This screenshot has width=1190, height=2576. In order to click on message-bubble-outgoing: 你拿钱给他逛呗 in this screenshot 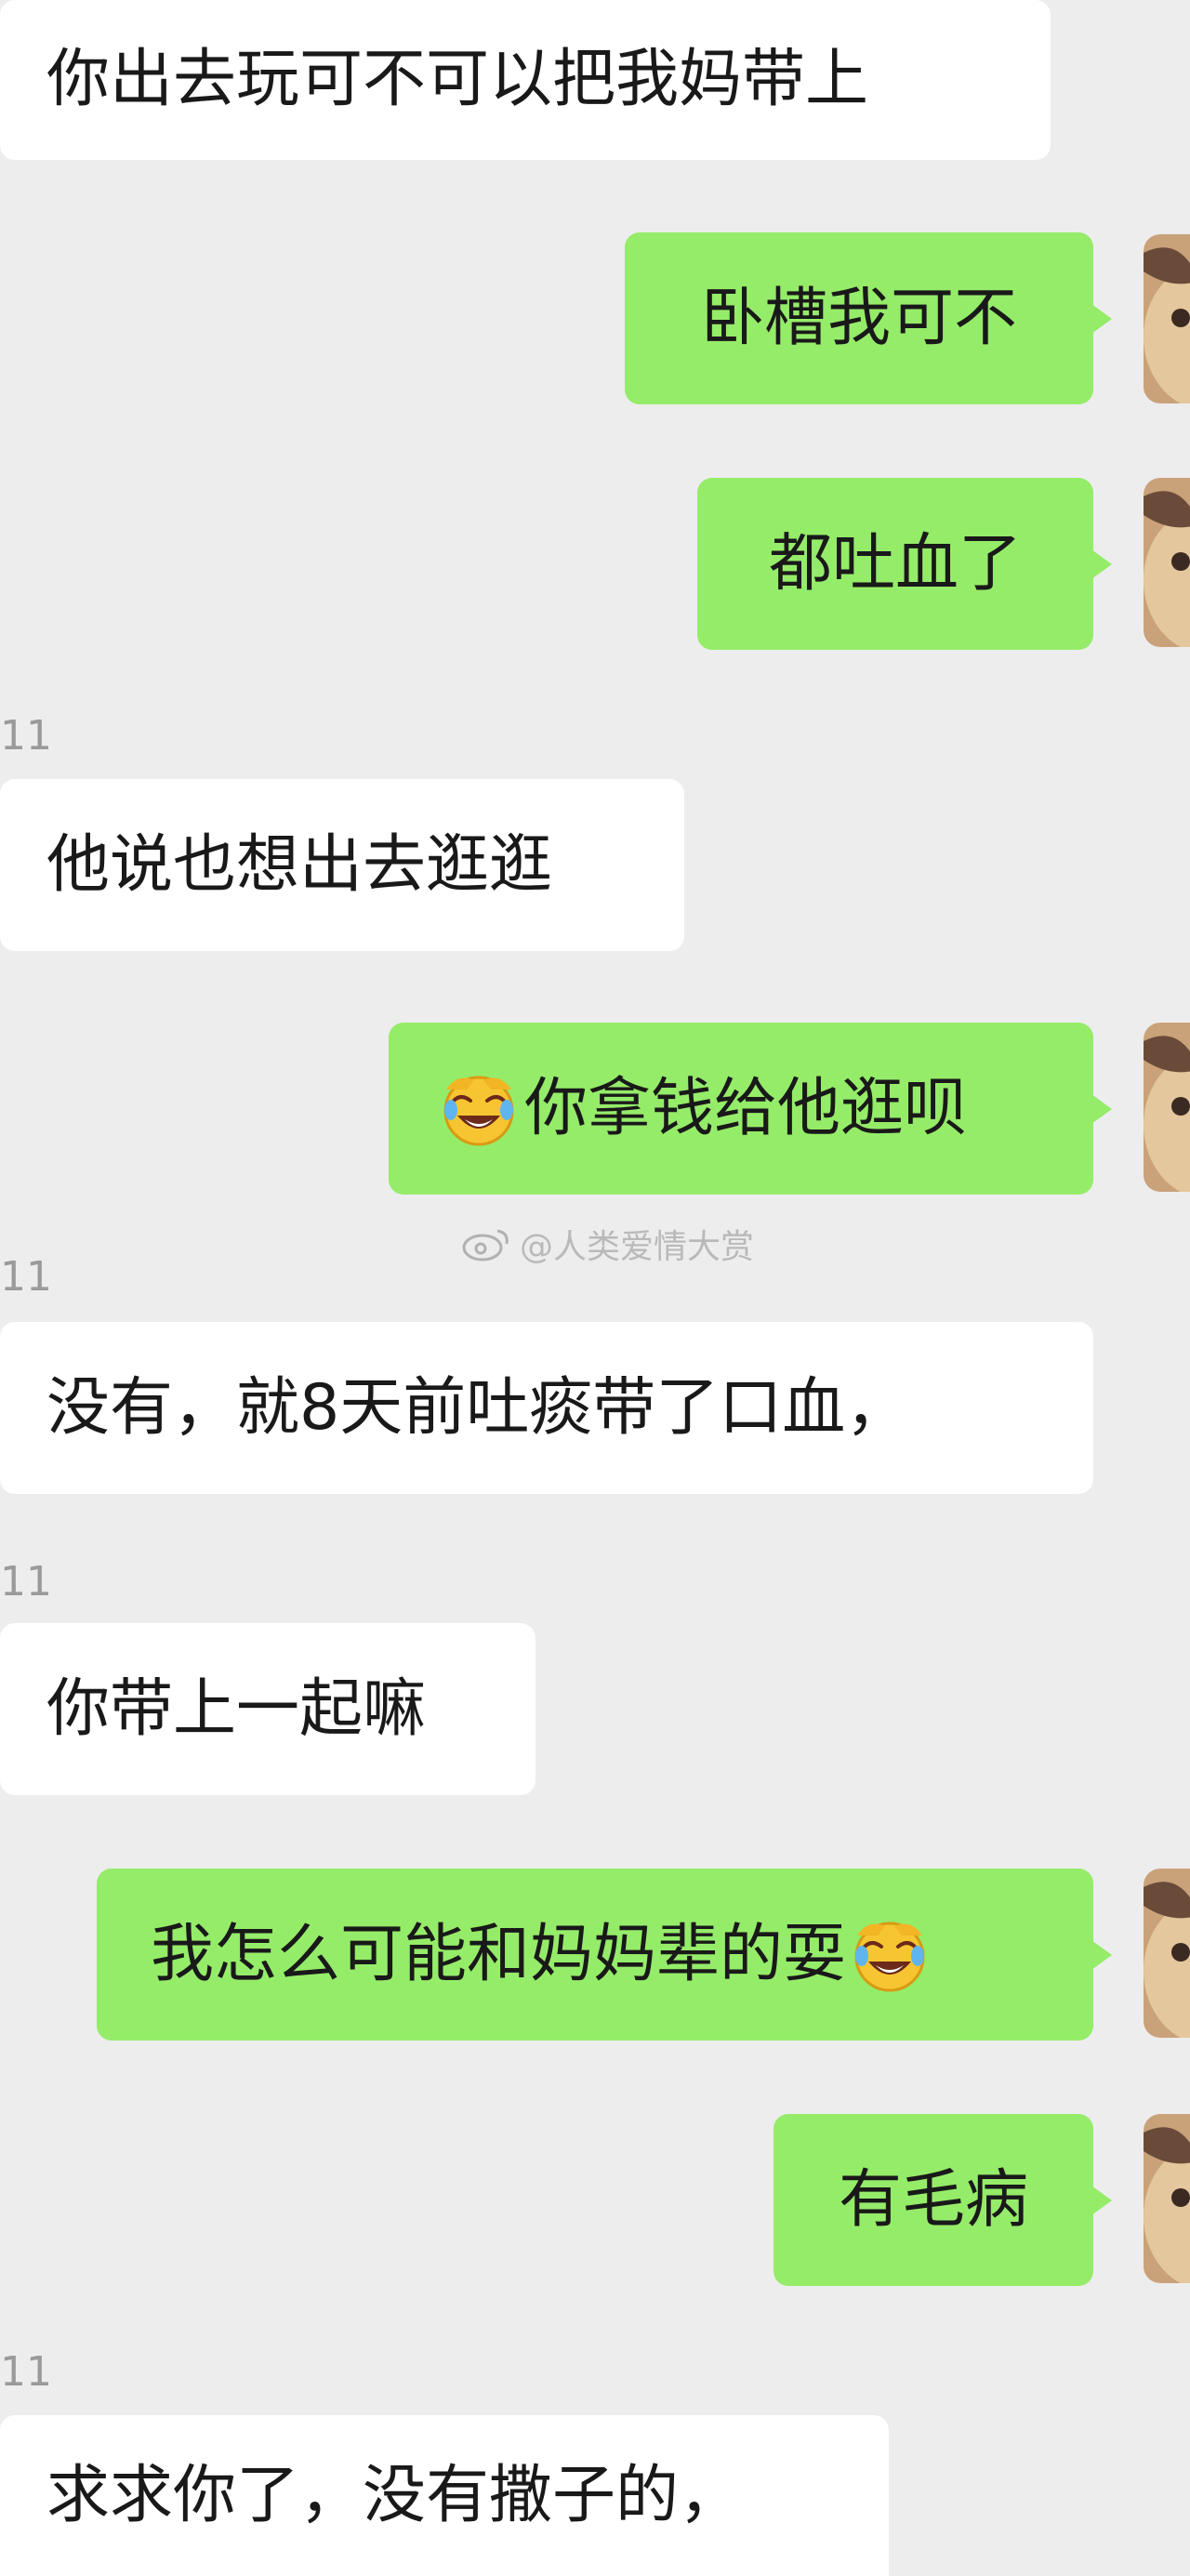, I will do `click(750, 1109)`.